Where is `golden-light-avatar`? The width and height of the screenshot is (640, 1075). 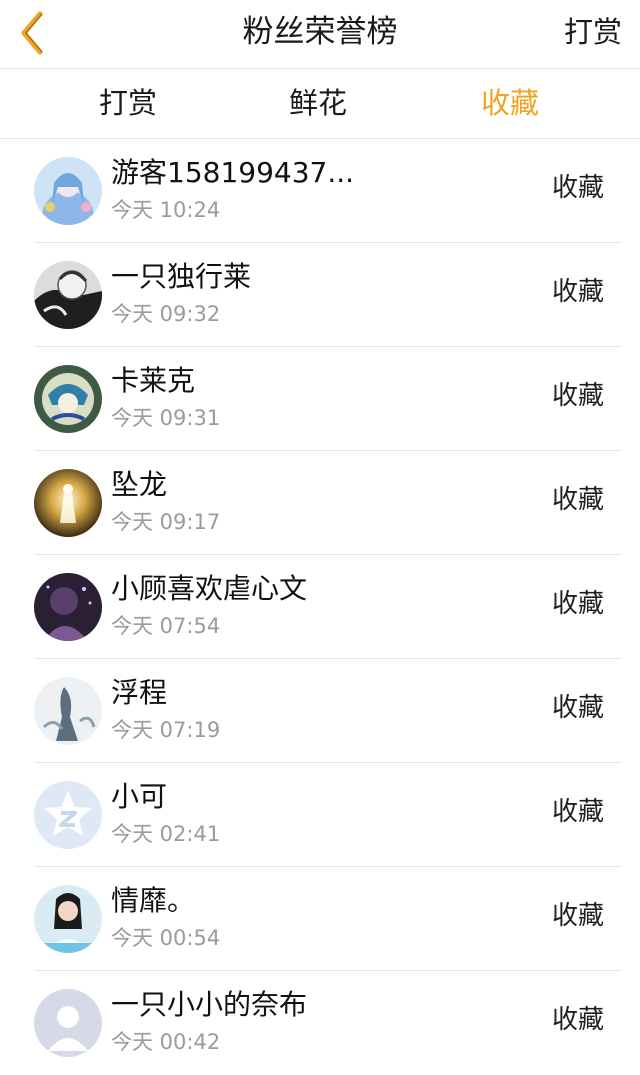 golden-light-avatar is located at coordinates (68, 503).